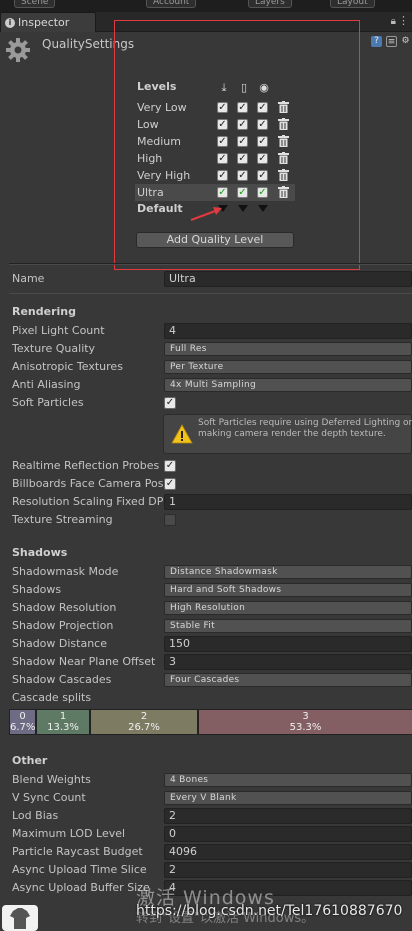 The height and width of the screenshot is (931, 412). I want to click on blend-weights-label: Blend Weights, so click(51, 779).